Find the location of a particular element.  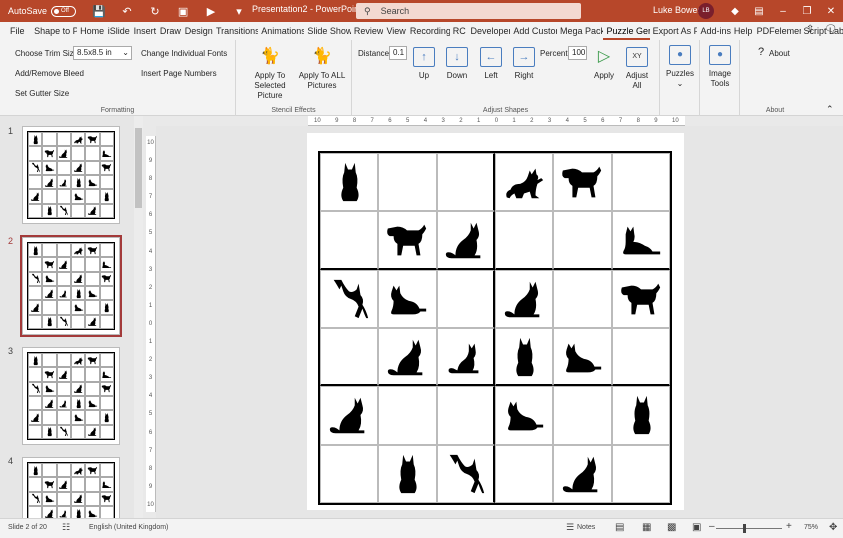

tab-draw: Draw is located at coordinates (169, 31).